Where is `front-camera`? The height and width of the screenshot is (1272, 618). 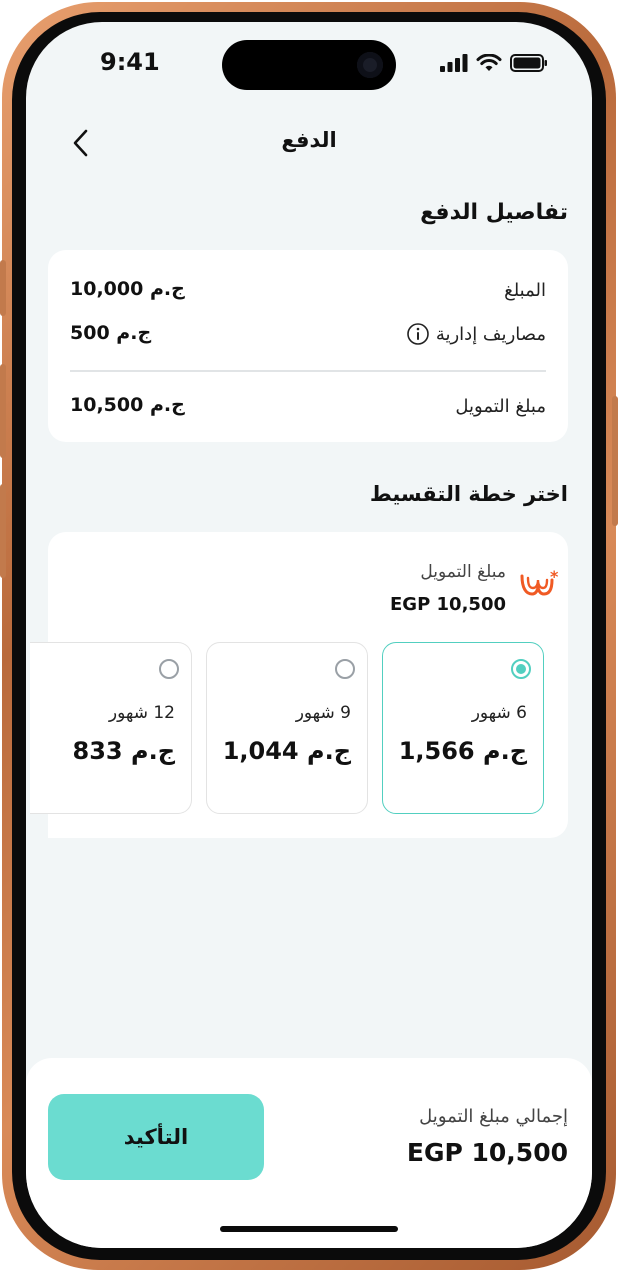
front-camera is located at coordinates (370, 65).